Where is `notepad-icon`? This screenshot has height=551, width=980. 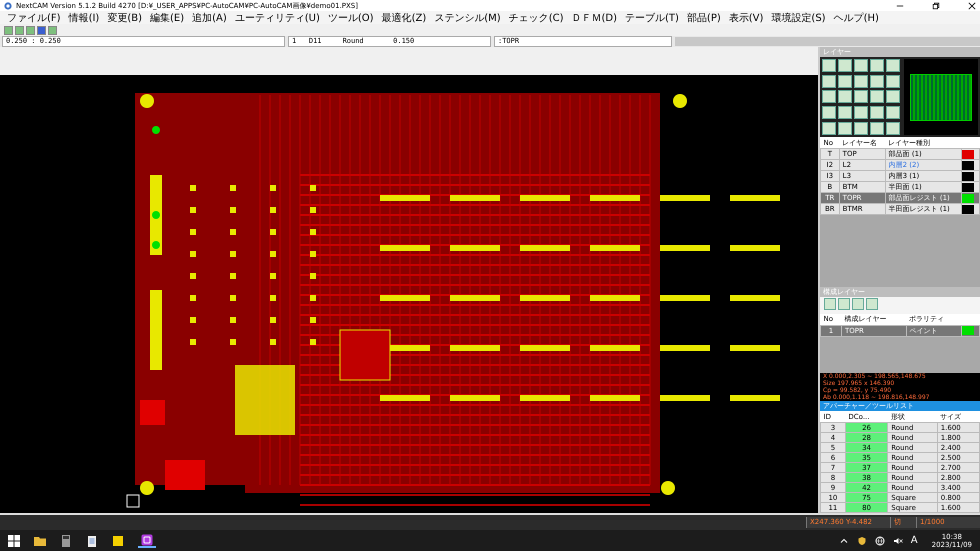
notepad-icon is located at coordinates (92, 540).